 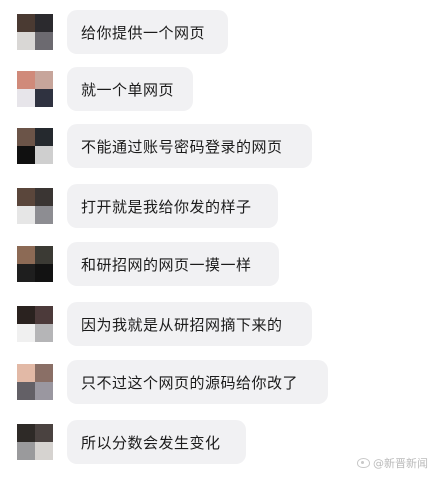 I want to click on message-bubble: 和研招网的网页一摸一样, so click(x=173, y=264).